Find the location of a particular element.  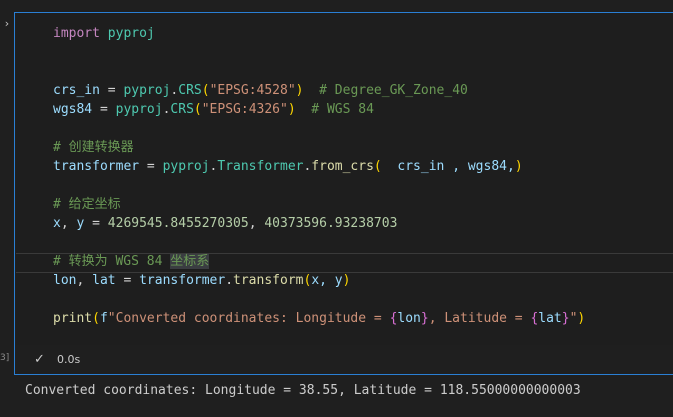

success-check-icon: ✓ is located at coordinates (39, 359).